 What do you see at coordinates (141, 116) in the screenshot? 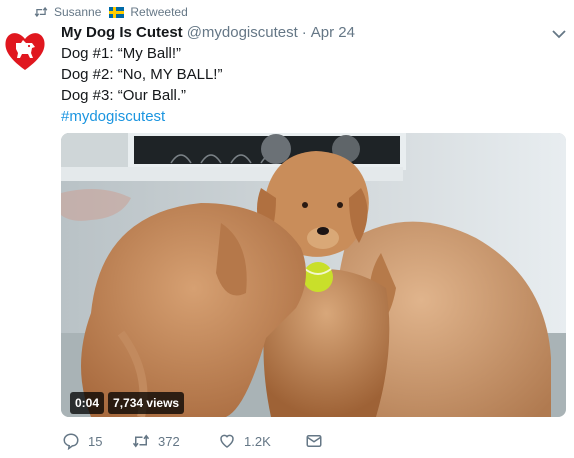
I see `hashtag-link: #mydogiscutest` at bounding box center [141, 116].